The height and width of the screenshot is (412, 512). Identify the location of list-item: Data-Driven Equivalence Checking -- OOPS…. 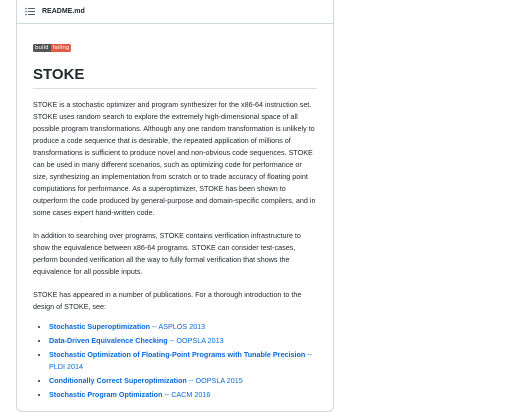
(183, 341).